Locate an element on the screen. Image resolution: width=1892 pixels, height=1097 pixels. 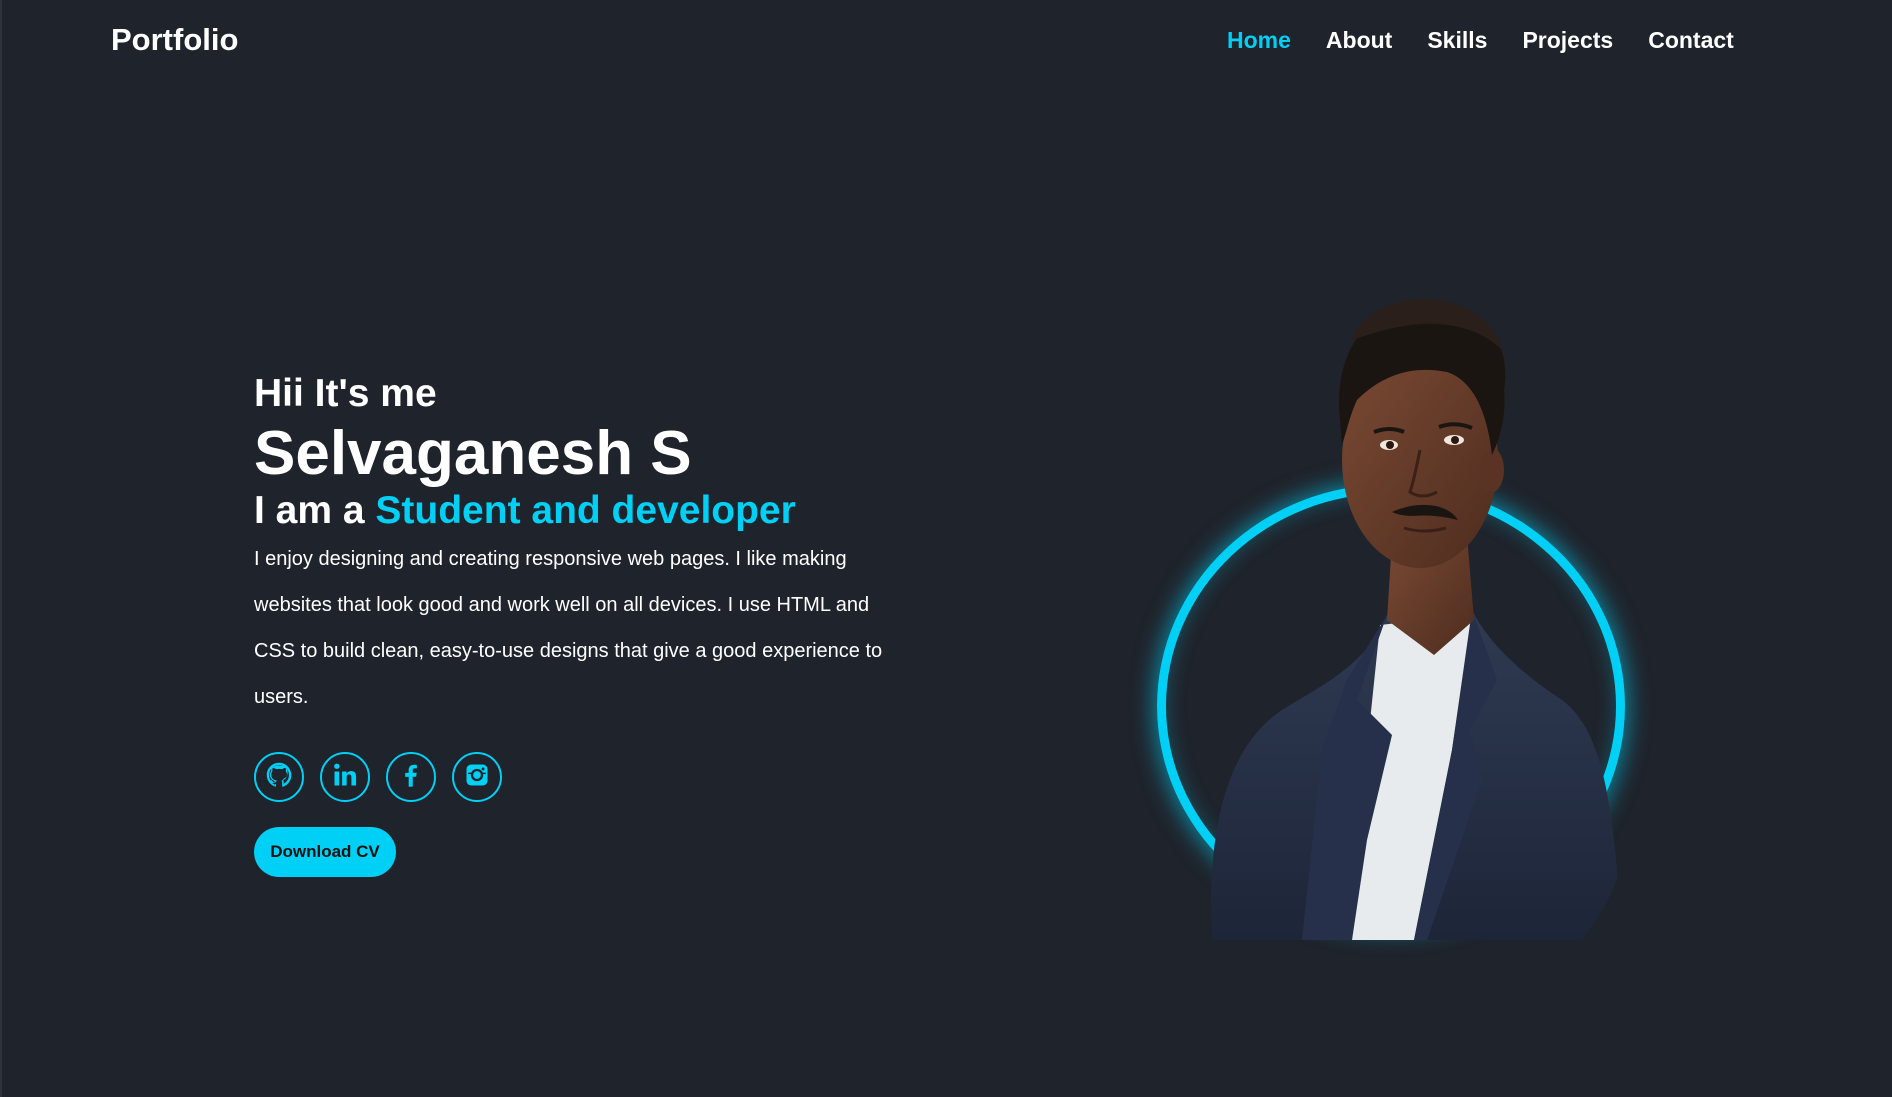
linkedin-icon is located at coordinates (345, 777).